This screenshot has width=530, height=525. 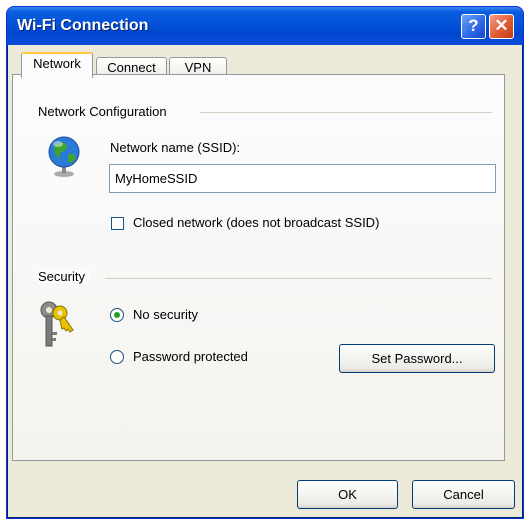 What do you see at coordinates (190, 356) in the screenshot?
I see `password-protected-label: Password protected` at bounding box center [190, 356].